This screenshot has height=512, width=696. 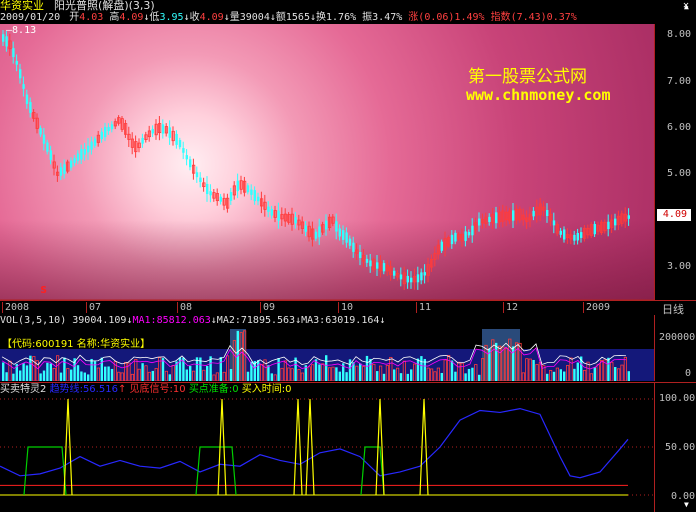 What do you see at coordinates (45, 471) in the screenshot?
I see `buy-prep-line` at bounding box center [45, 471].